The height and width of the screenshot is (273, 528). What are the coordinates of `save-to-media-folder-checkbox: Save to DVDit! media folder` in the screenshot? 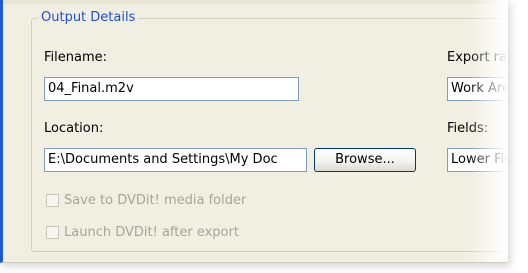 It's located at (166, 201).